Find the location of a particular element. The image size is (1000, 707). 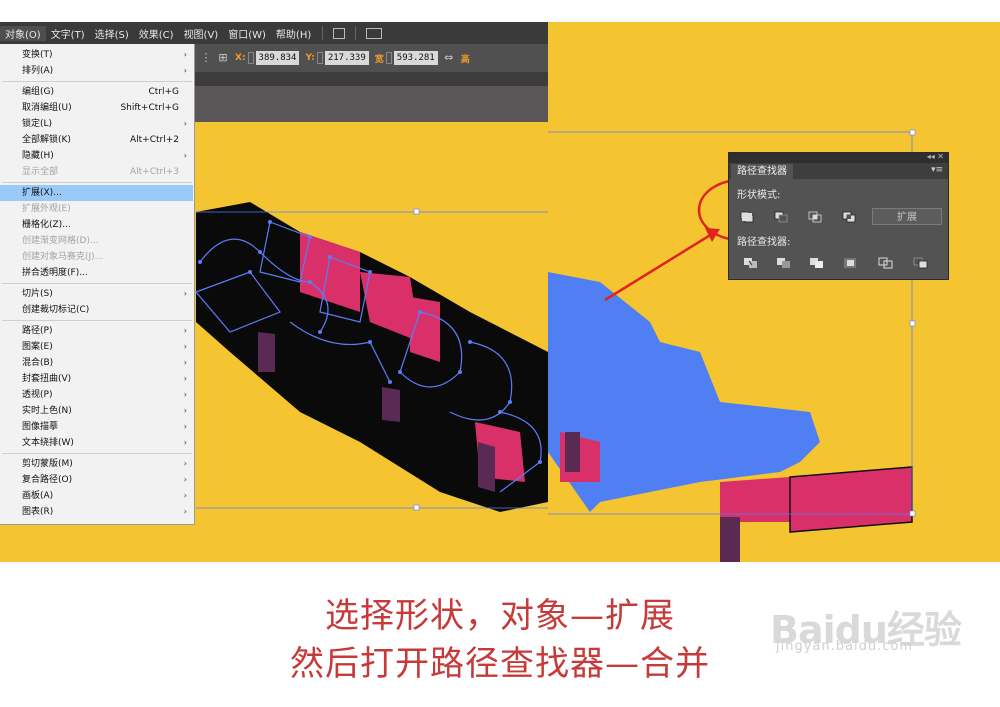

intersect-button is located at coordinates (815, 217).